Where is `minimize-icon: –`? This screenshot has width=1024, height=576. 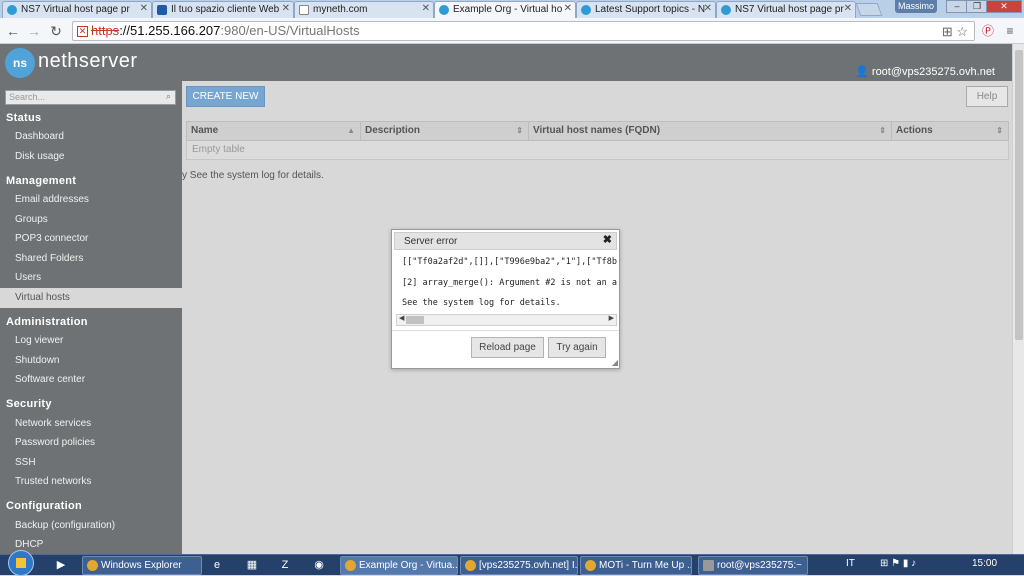 minimize-icon: – is located at coordinates (957, 6).